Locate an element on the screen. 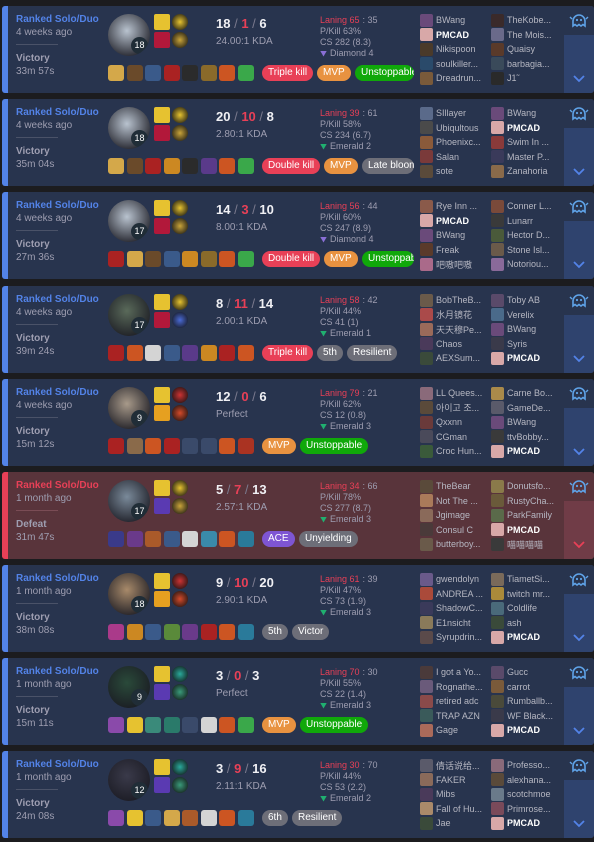  participant: Nikispoon is located at coordinates (455, 49).